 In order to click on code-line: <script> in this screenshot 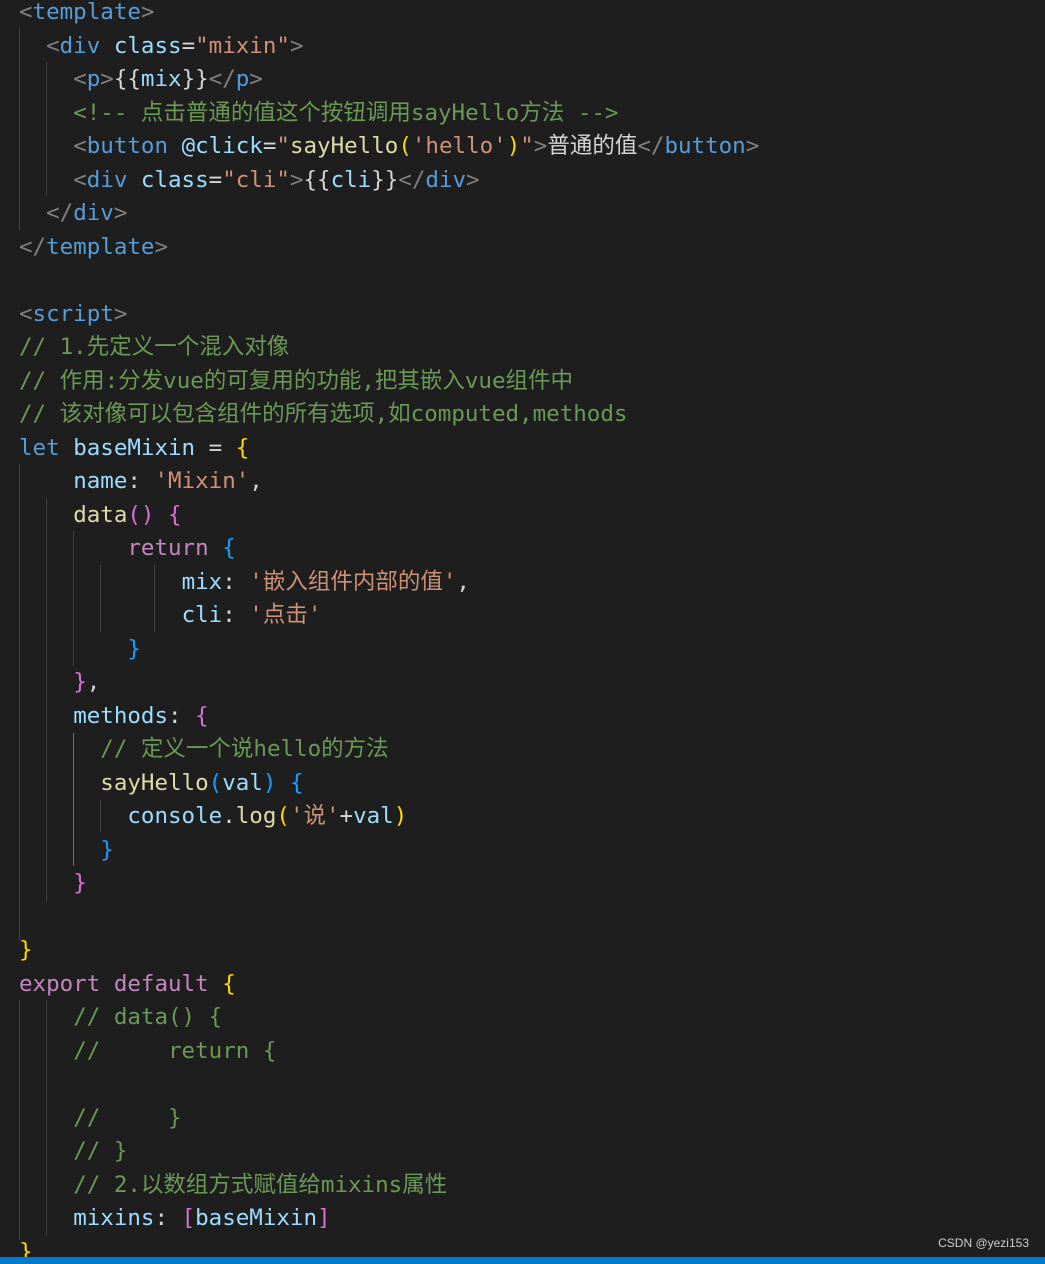, I will do `click(522, 314)`.